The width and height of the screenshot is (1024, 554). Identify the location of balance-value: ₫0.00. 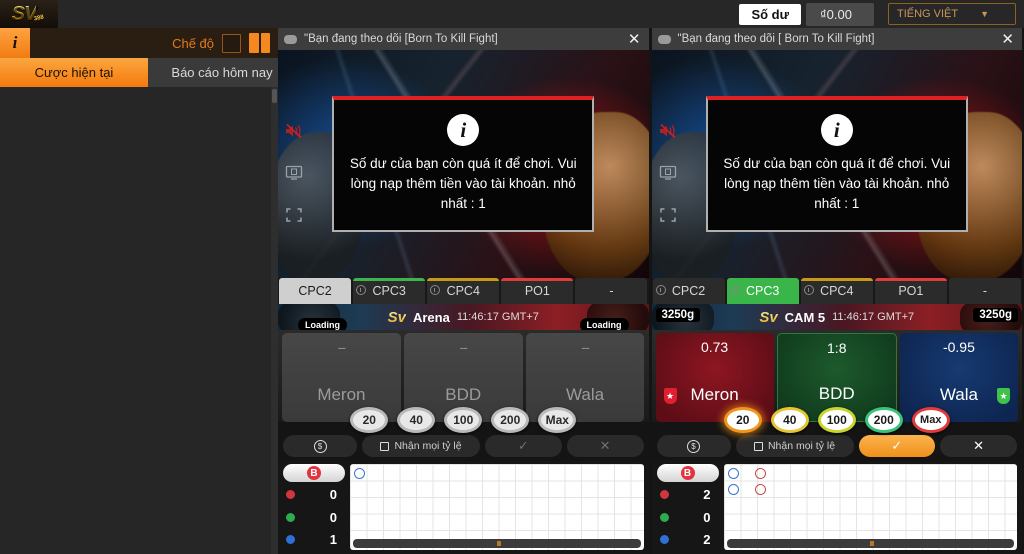
(840, 14).